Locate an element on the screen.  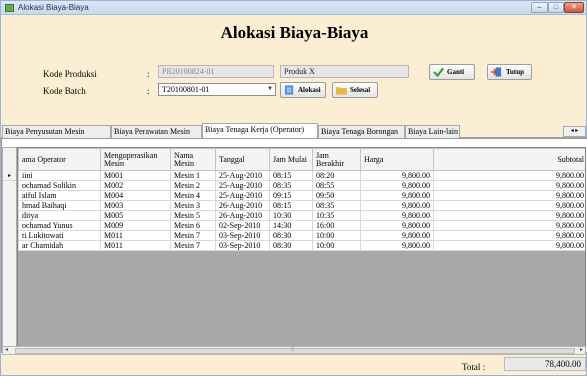
kode-batch-combobox: T20100801-01 ▼ is located at coordinates (217, 89).